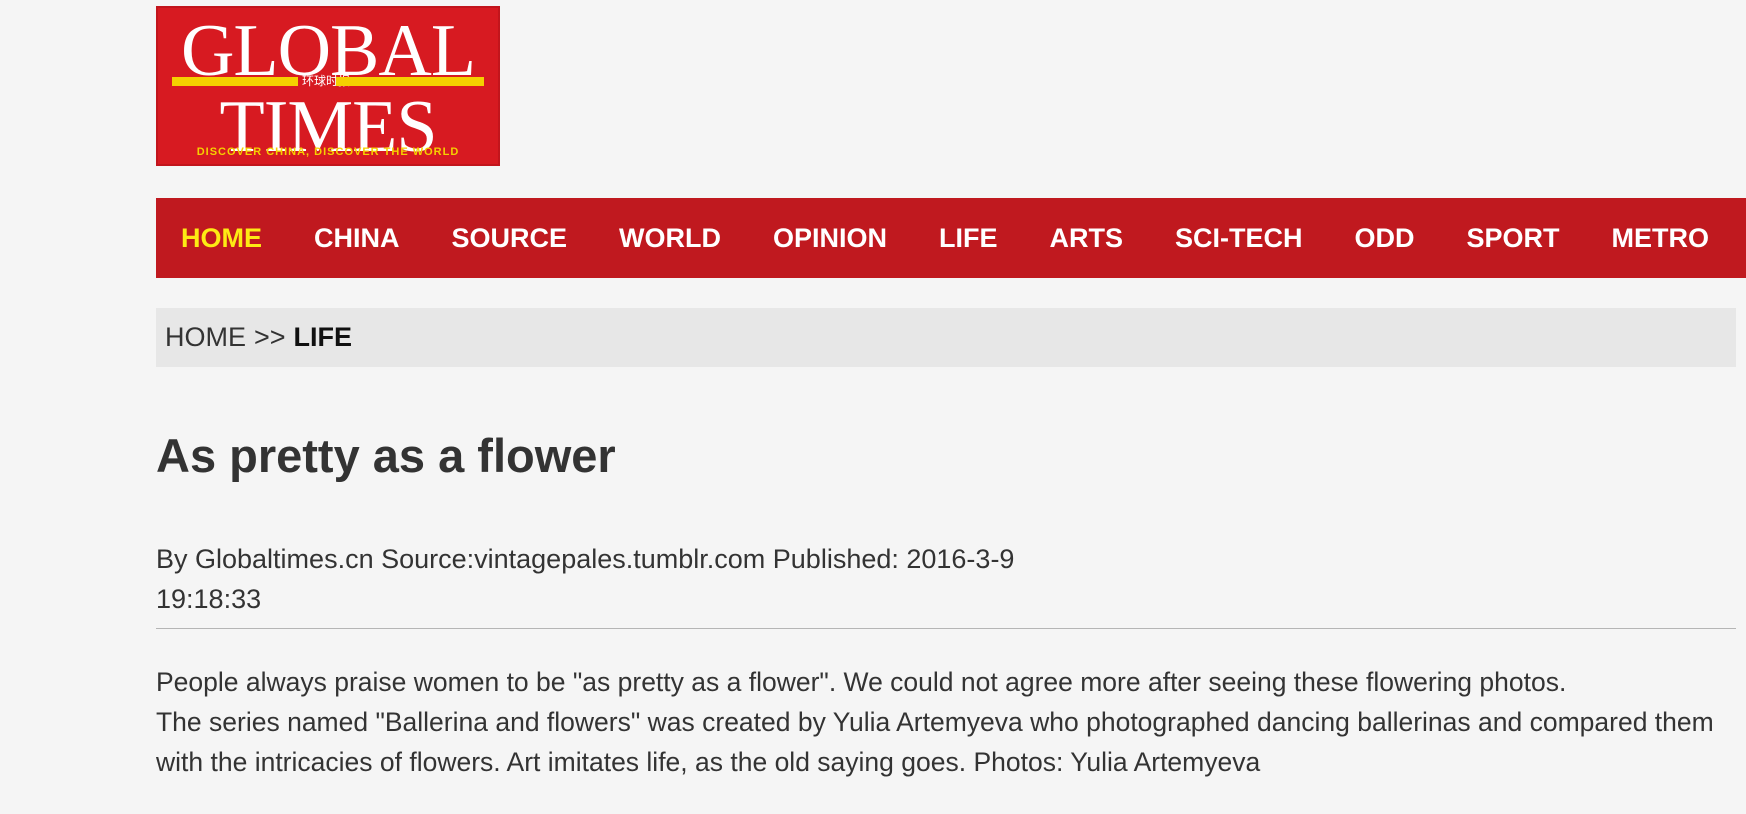 Image resolution: width=1746 pixels, height=814 pixels. Describe the element at coordinates (1239, 238) in the screenshot. I see `nav-item-sci-tech: SCI-TECH` at that location.